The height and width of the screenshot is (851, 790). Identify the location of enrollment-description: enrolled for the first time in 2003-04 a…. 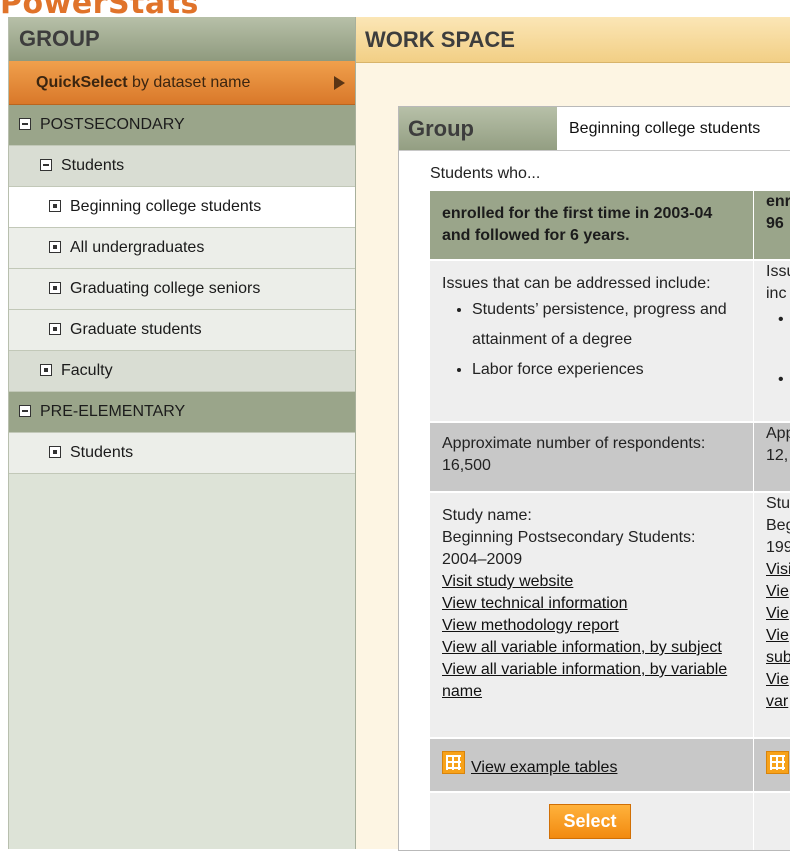
(591, 226).